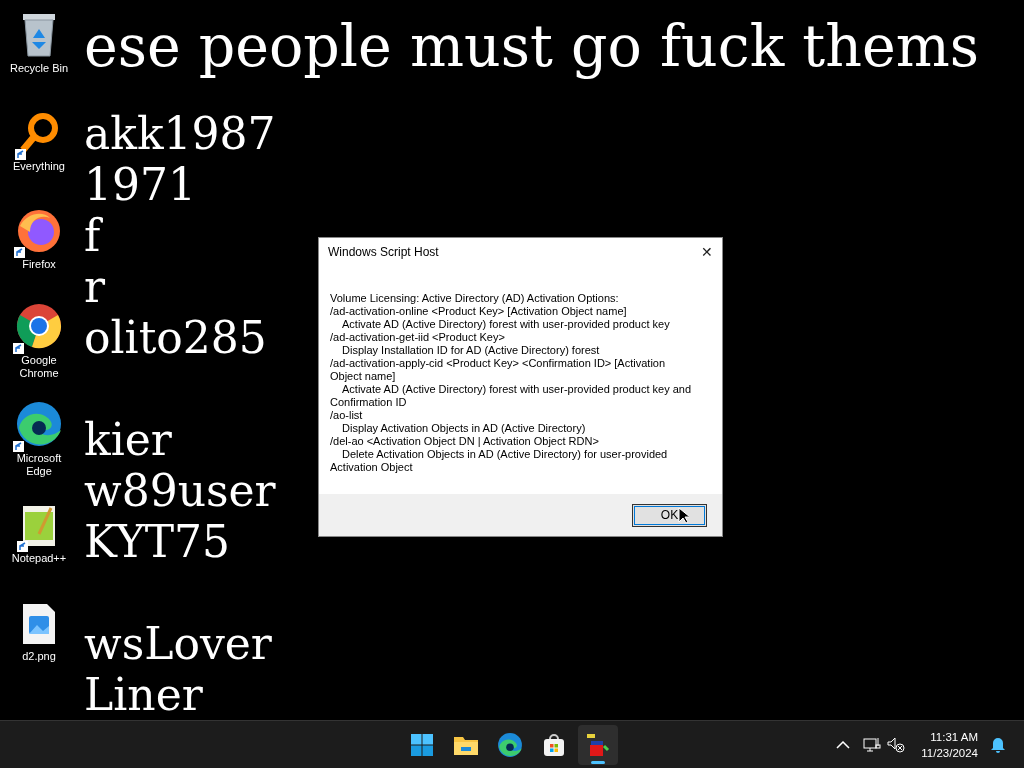  Describe the element at coordinates (669, 515) in the screenshot. I see `ok-button: OK` at that location.